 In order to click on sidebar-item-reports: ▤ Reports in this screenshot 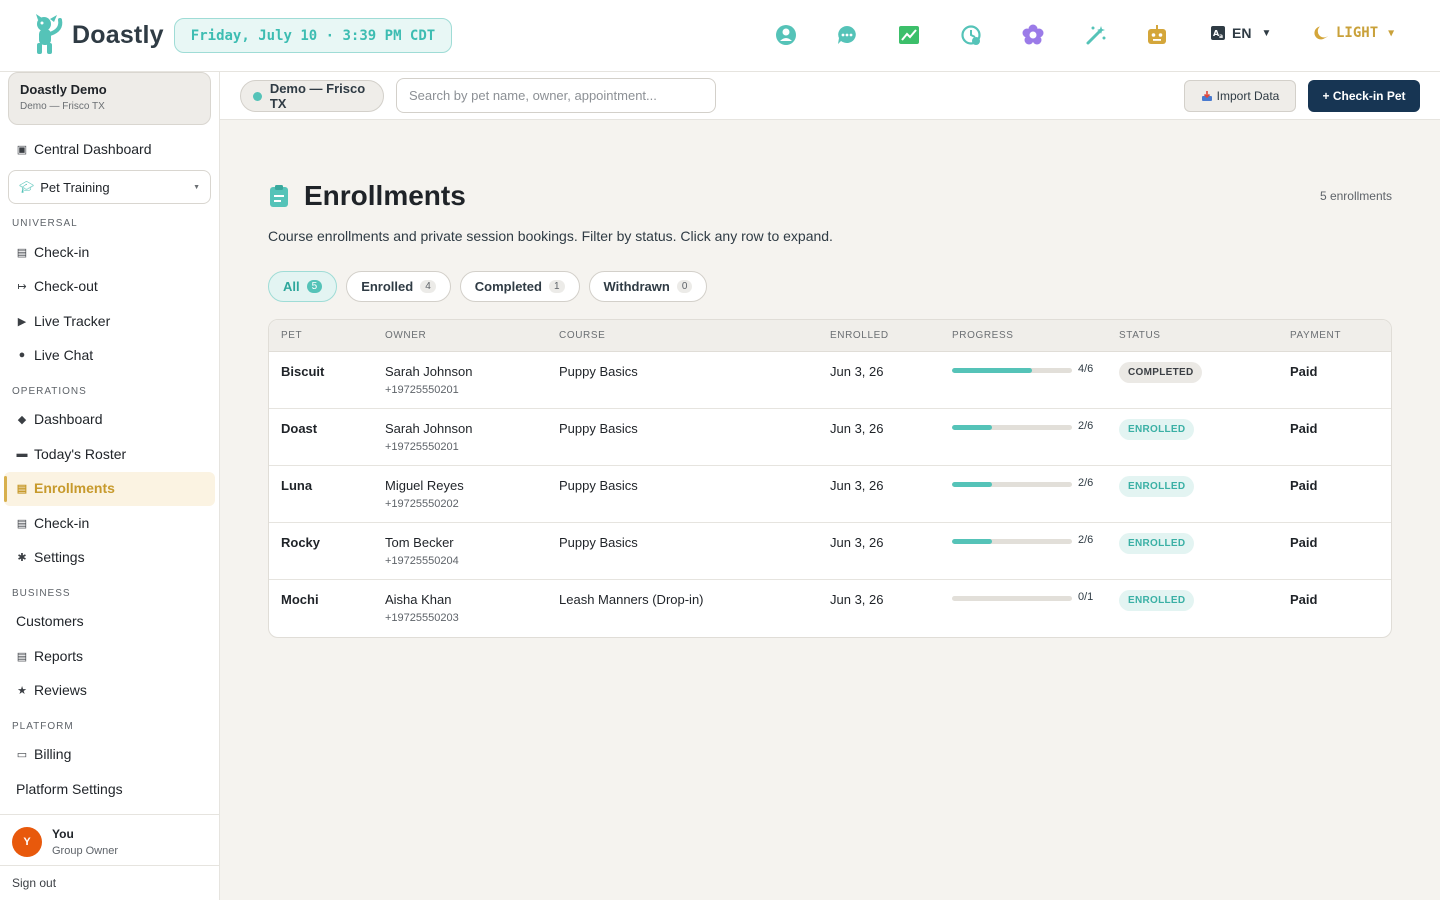, I will do `click(49, 656)`.